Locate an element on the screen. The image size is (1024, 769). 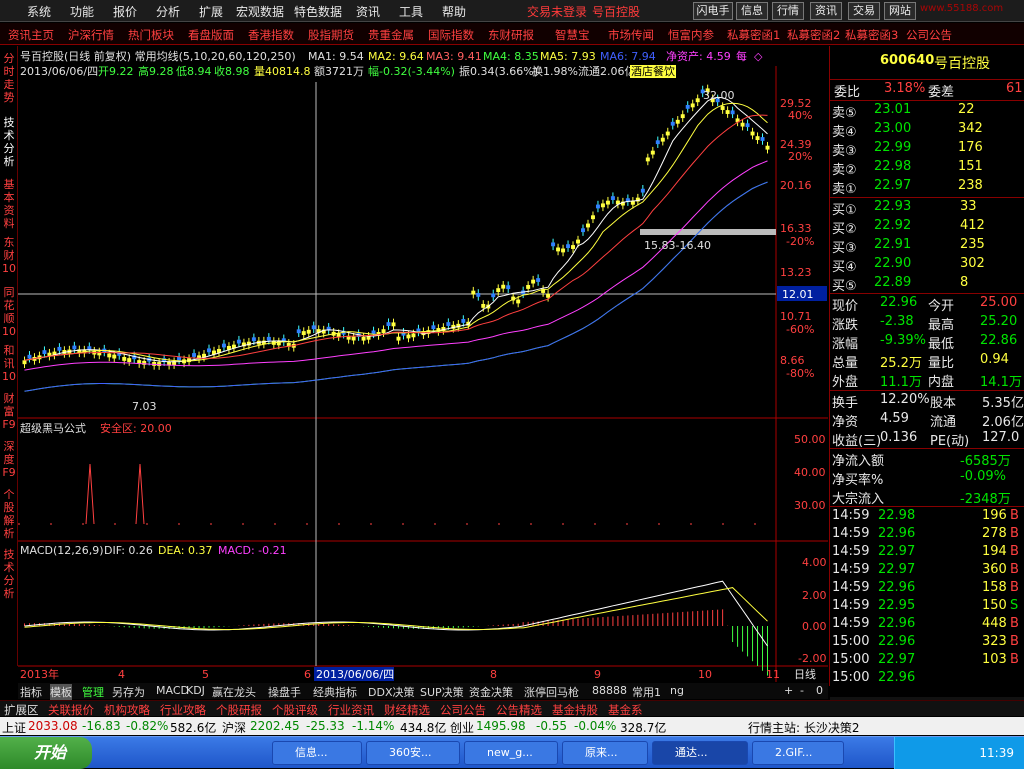
nav-private-3: 私募密函3 is located at coordinates (871, 35).